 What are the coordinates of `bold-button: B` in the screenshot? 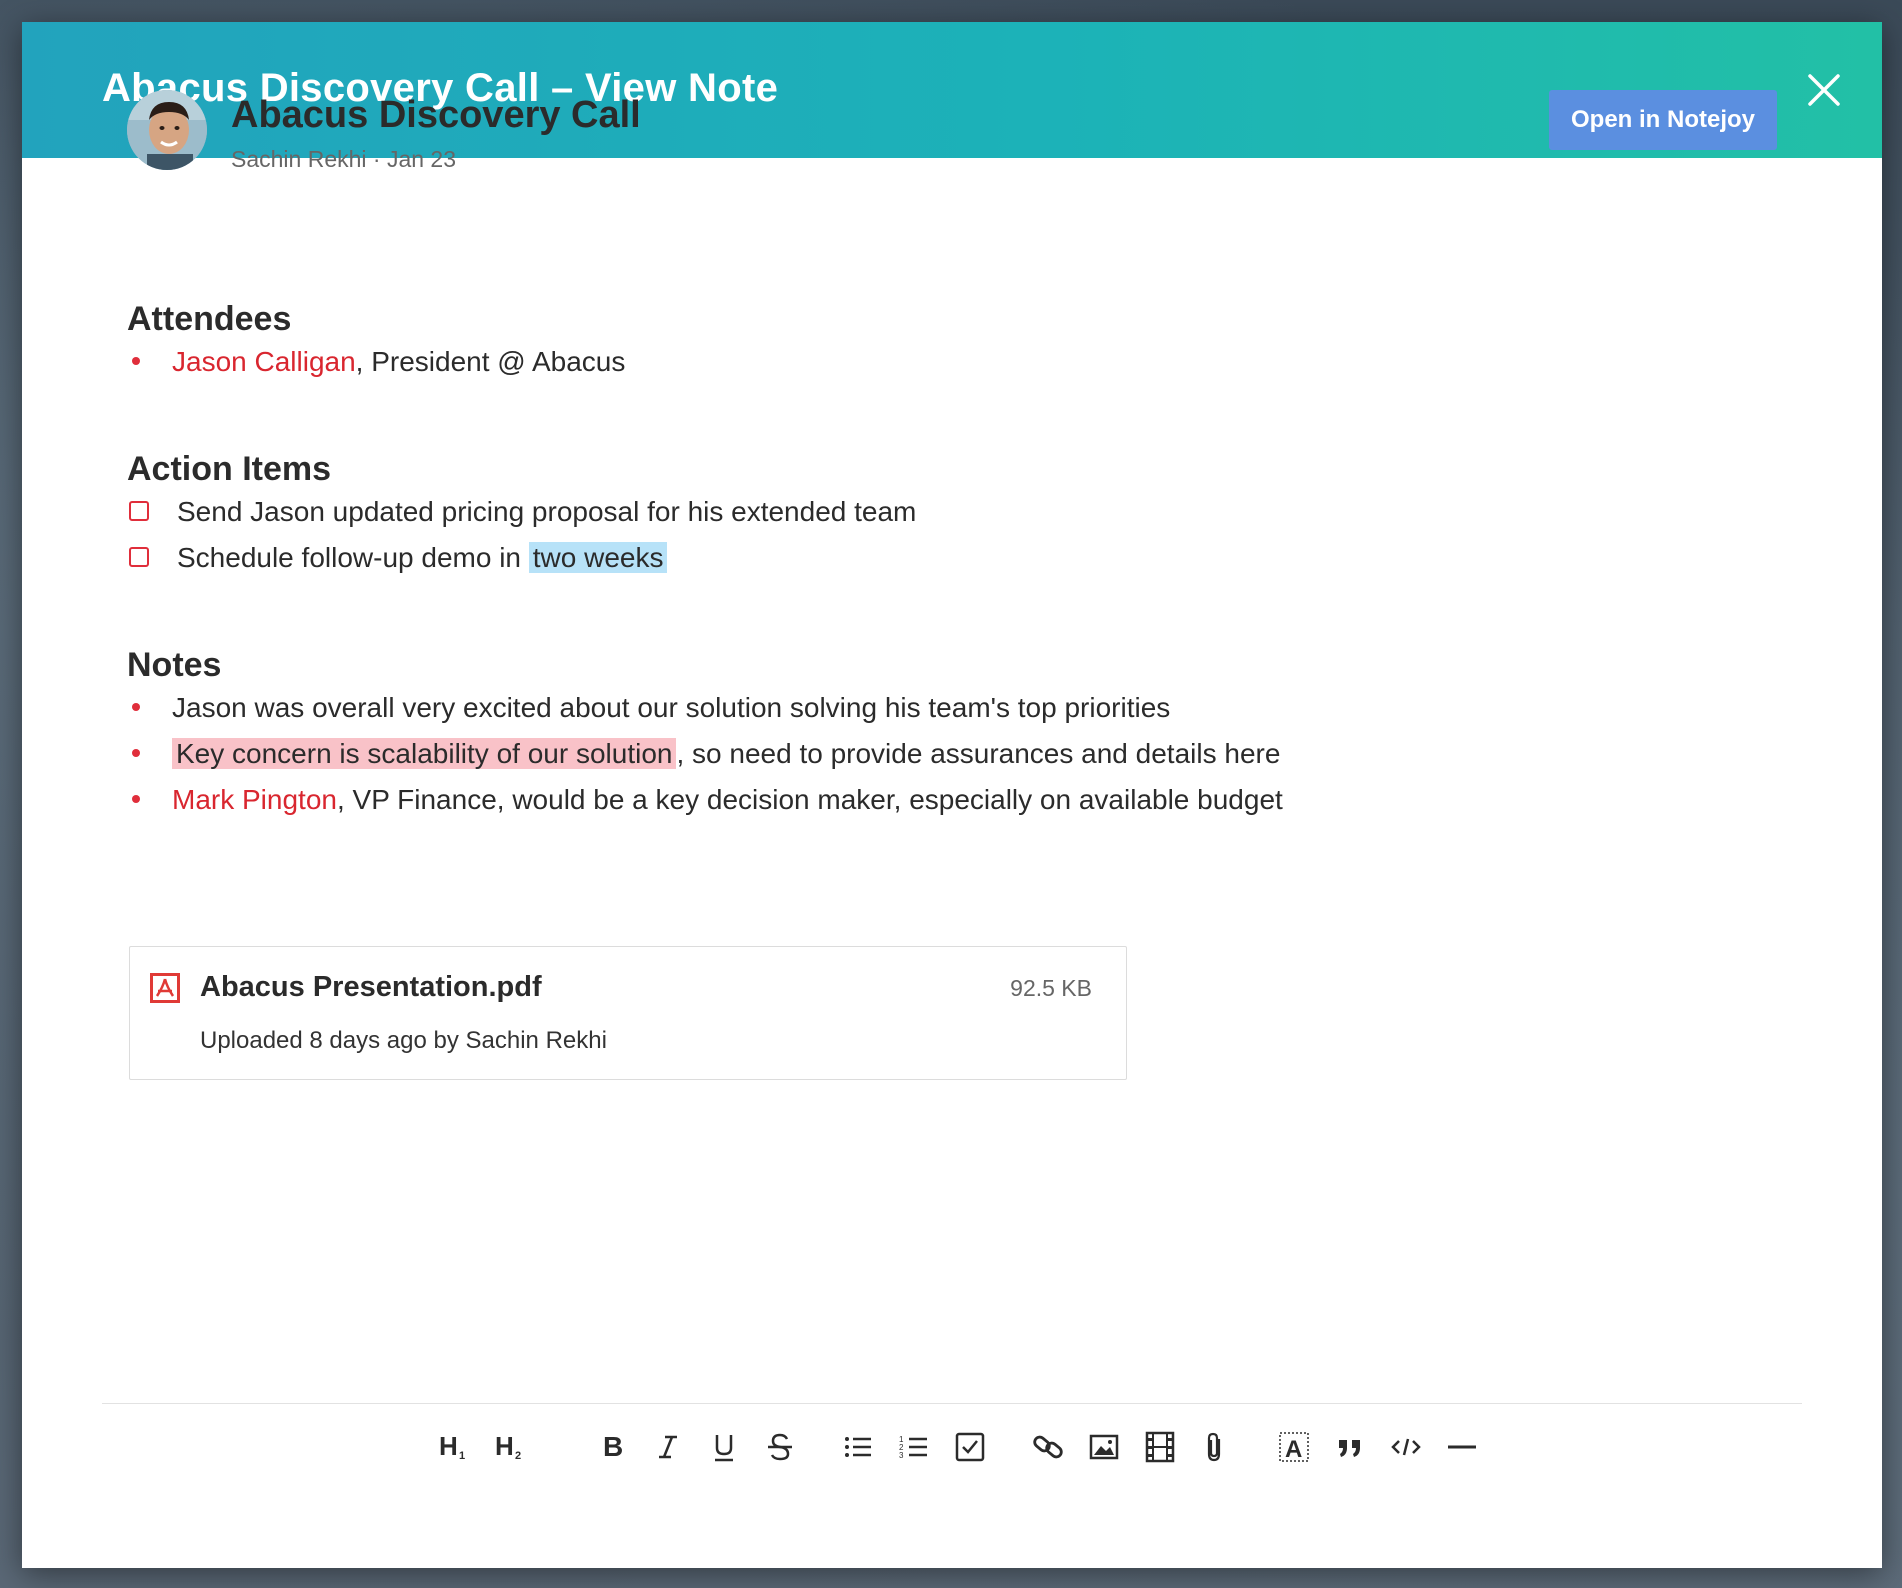 It's located at (612, 1447).